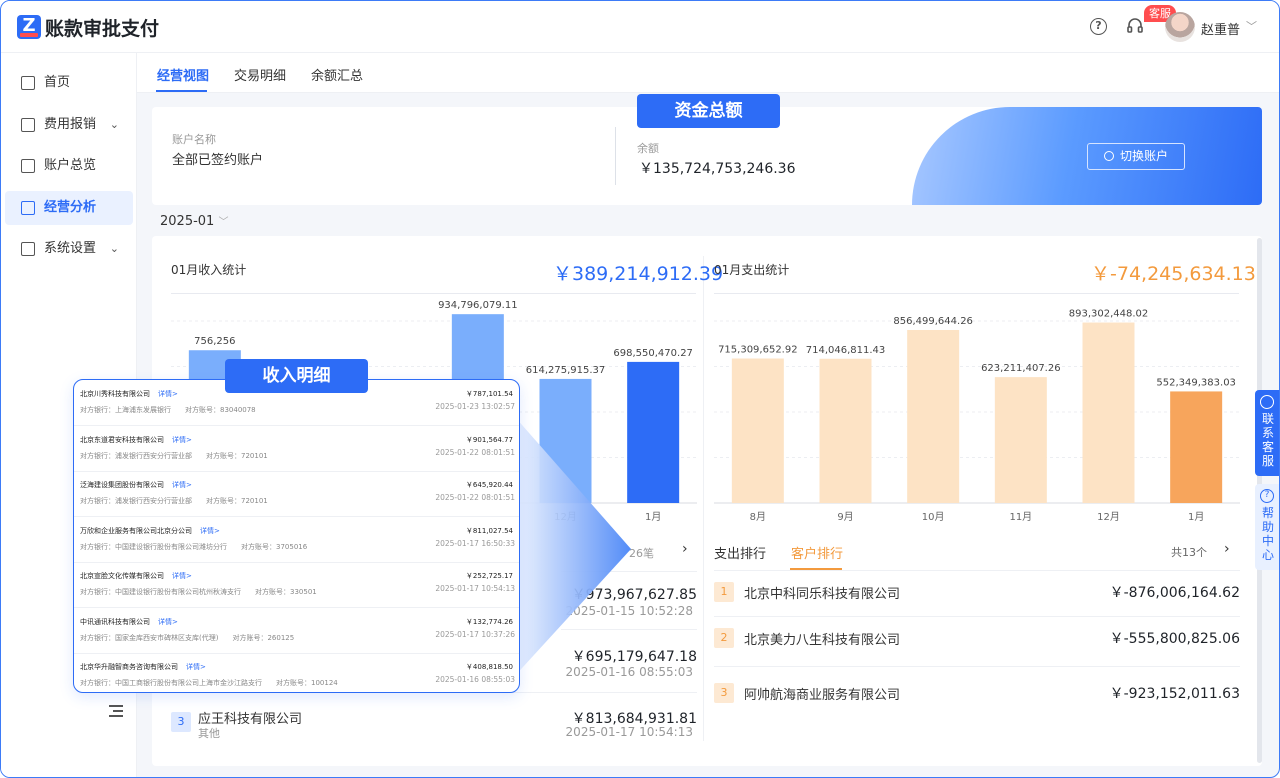  What do you see at coordinates (475, 588) in the screenshot?
I see `popup-time: 2025-01-17 10:54:13` at bounding box center [475, 588].